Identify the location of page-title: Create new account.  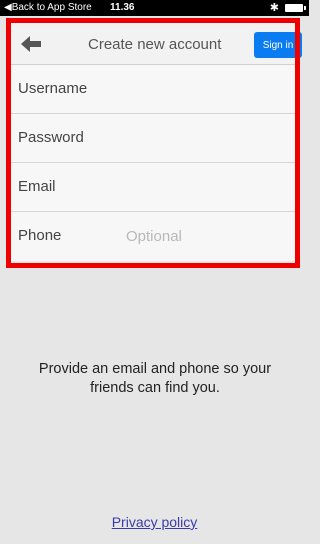
(155, 44).